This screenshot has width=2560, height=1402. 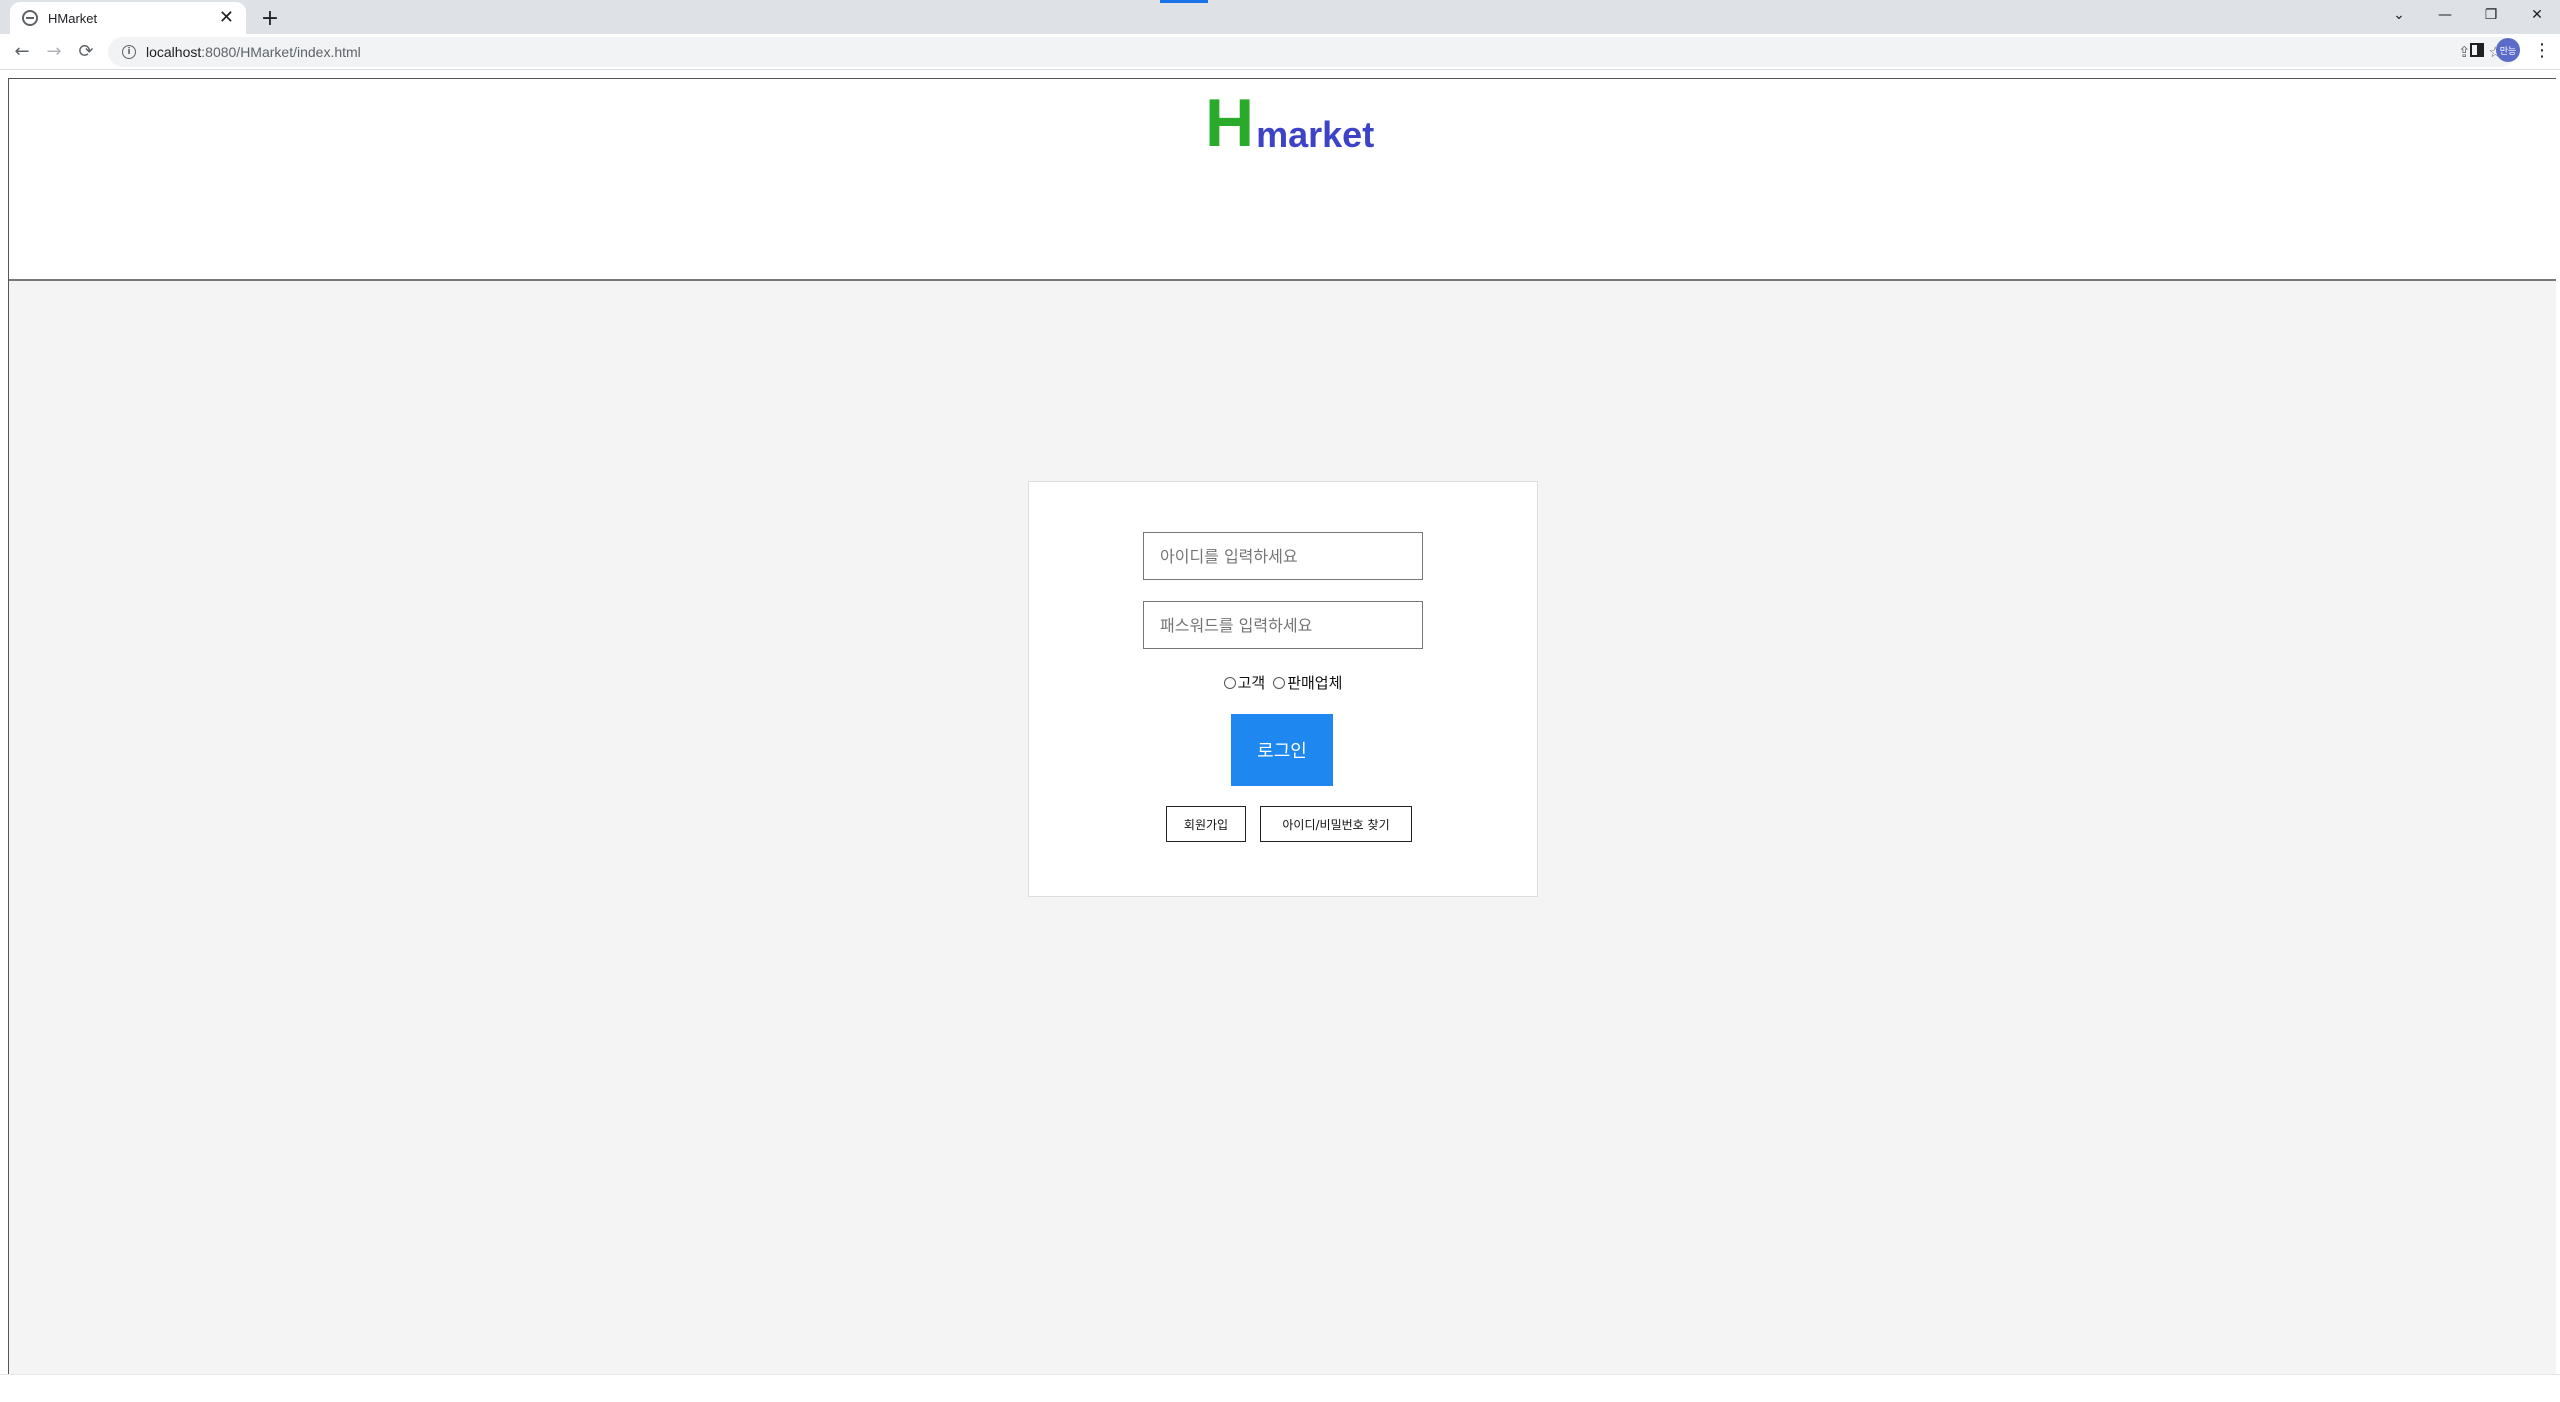 I want to click on minimize-button: —, so click(x=2445, y=15).